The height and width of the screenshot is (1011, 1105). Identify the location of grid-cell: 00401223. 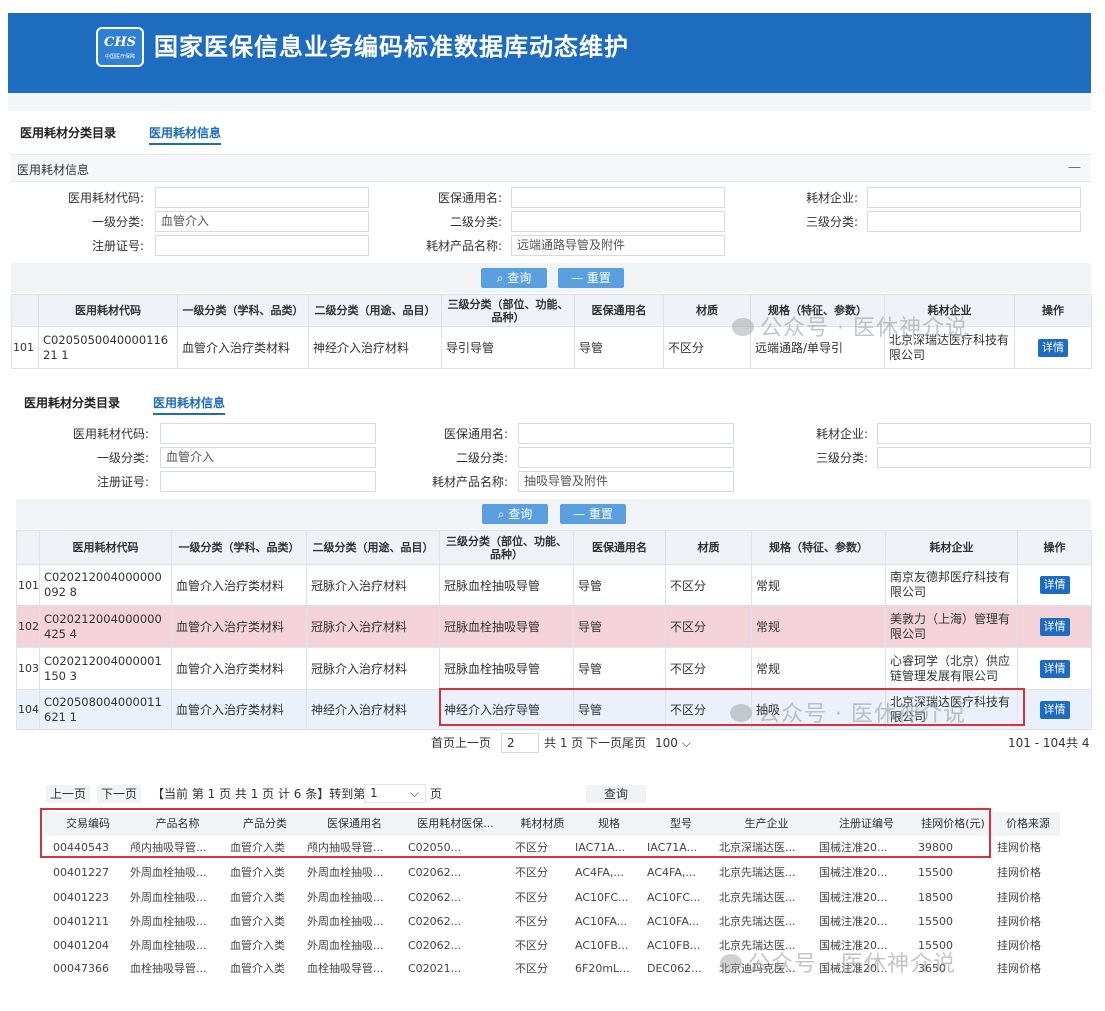
(81, 897).